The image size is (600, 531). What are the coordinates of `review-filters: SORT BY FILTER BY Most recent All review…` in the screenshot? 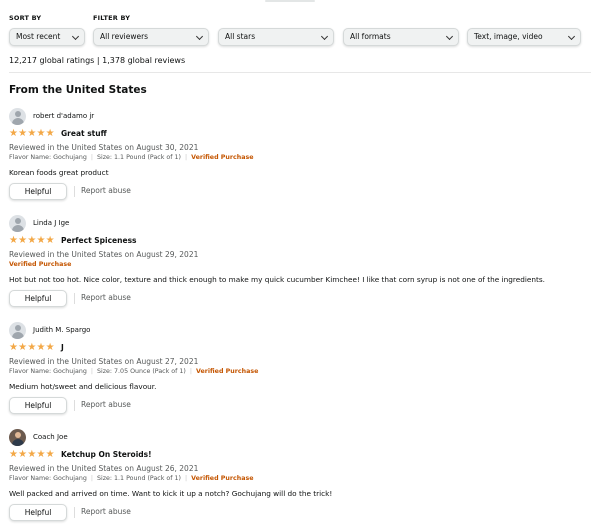 It's located at (300, 34).